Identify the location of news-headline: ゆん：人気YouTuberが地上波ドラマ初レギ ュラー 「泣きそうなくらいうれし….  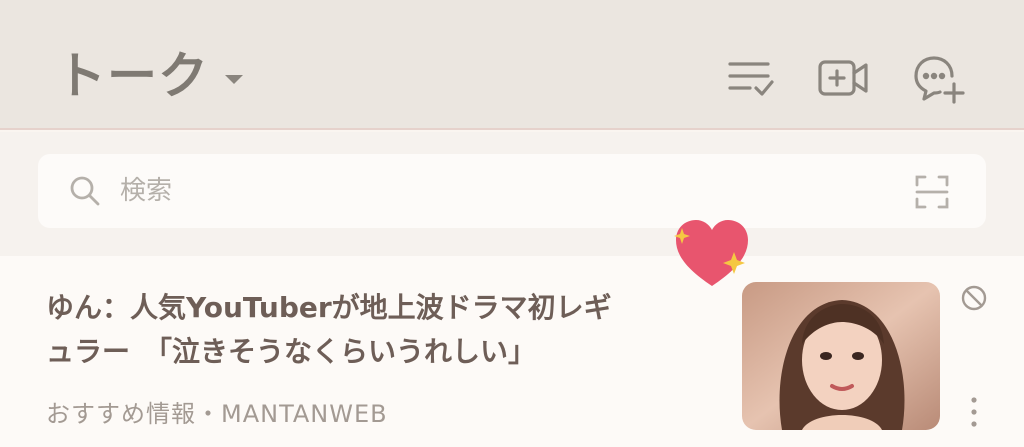
(371, 330).